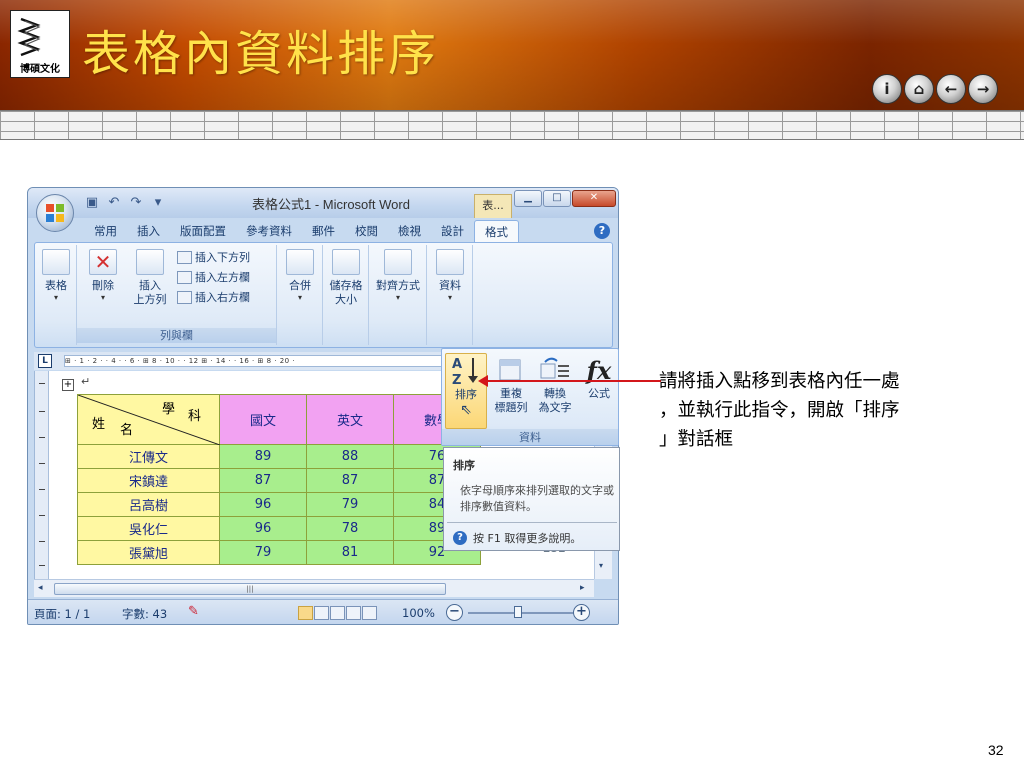  What do you see at coordinates (518, 612) in the screenshot?
I see `zoom-slider-thumb` at bounding box center [518, 612].